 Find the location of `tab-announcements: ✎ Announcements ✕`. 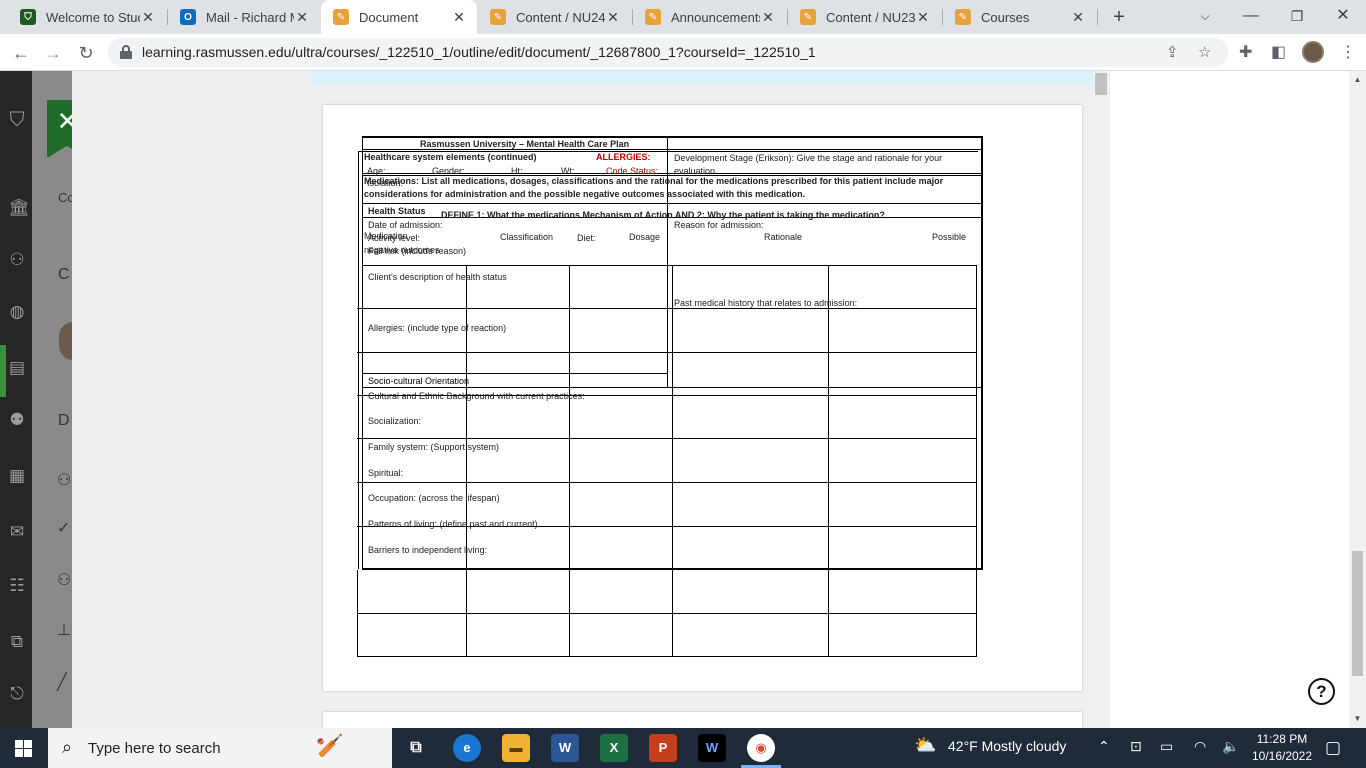

tab-announcements: ✎ Announcements ✕ is located at coordinates (709, 17).